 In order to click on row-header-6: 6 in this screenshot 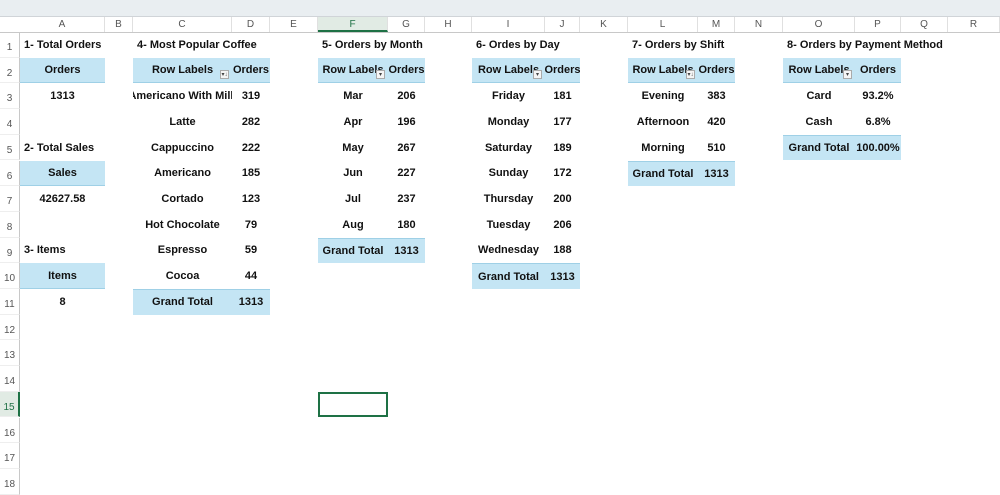, I will do `click(10, 173)`.